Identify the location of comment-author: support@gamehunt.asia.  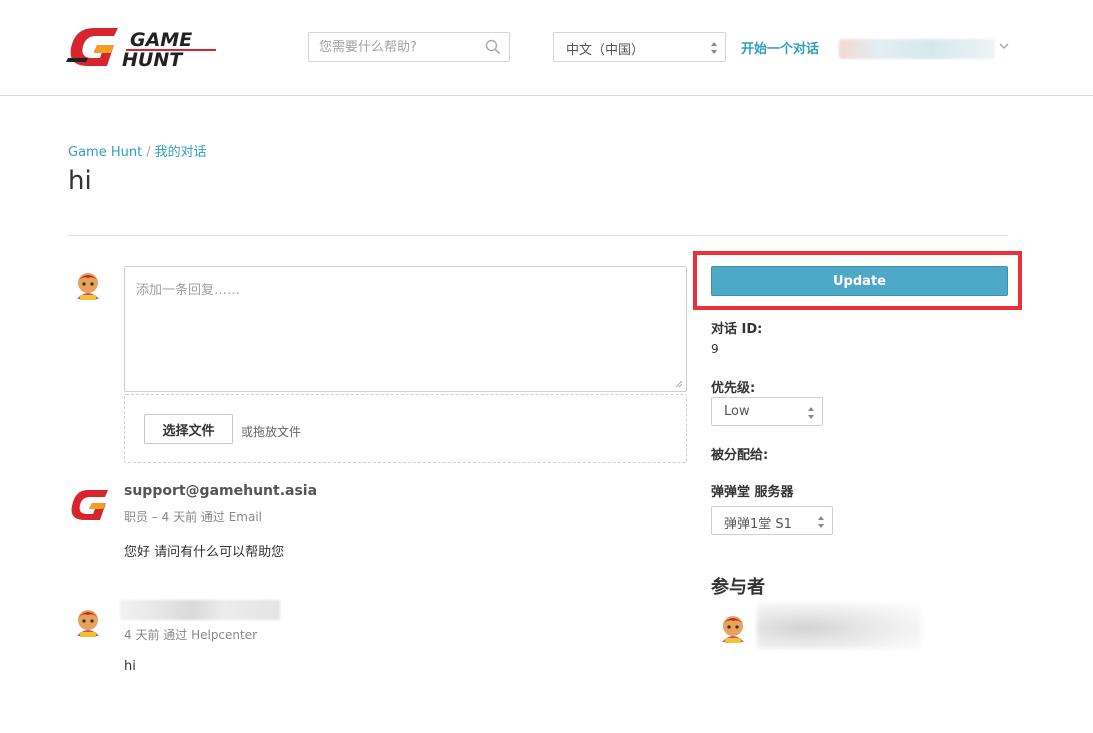
(221, 491).